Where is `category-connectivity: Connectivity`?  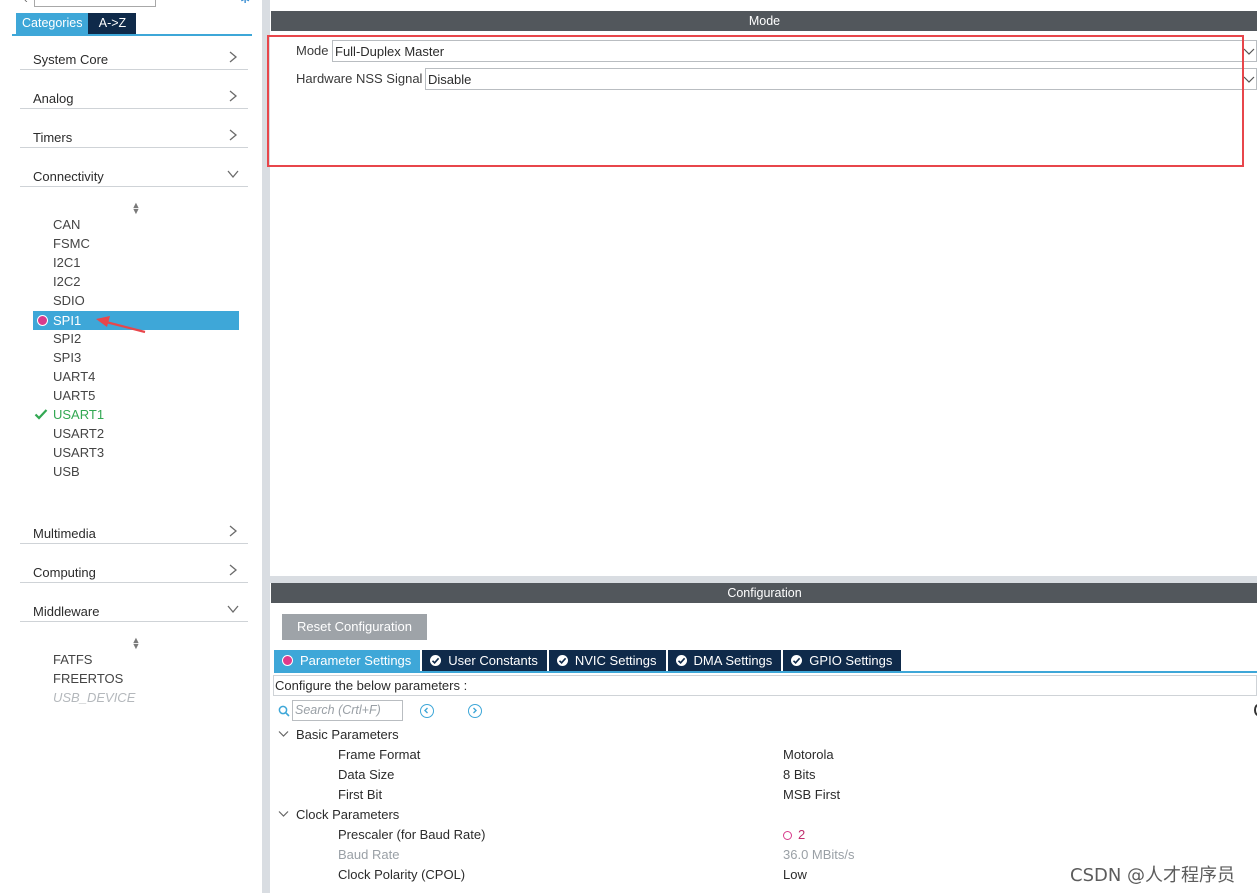 category-connectivity: Connectivity is located at coordinates (134, 176).